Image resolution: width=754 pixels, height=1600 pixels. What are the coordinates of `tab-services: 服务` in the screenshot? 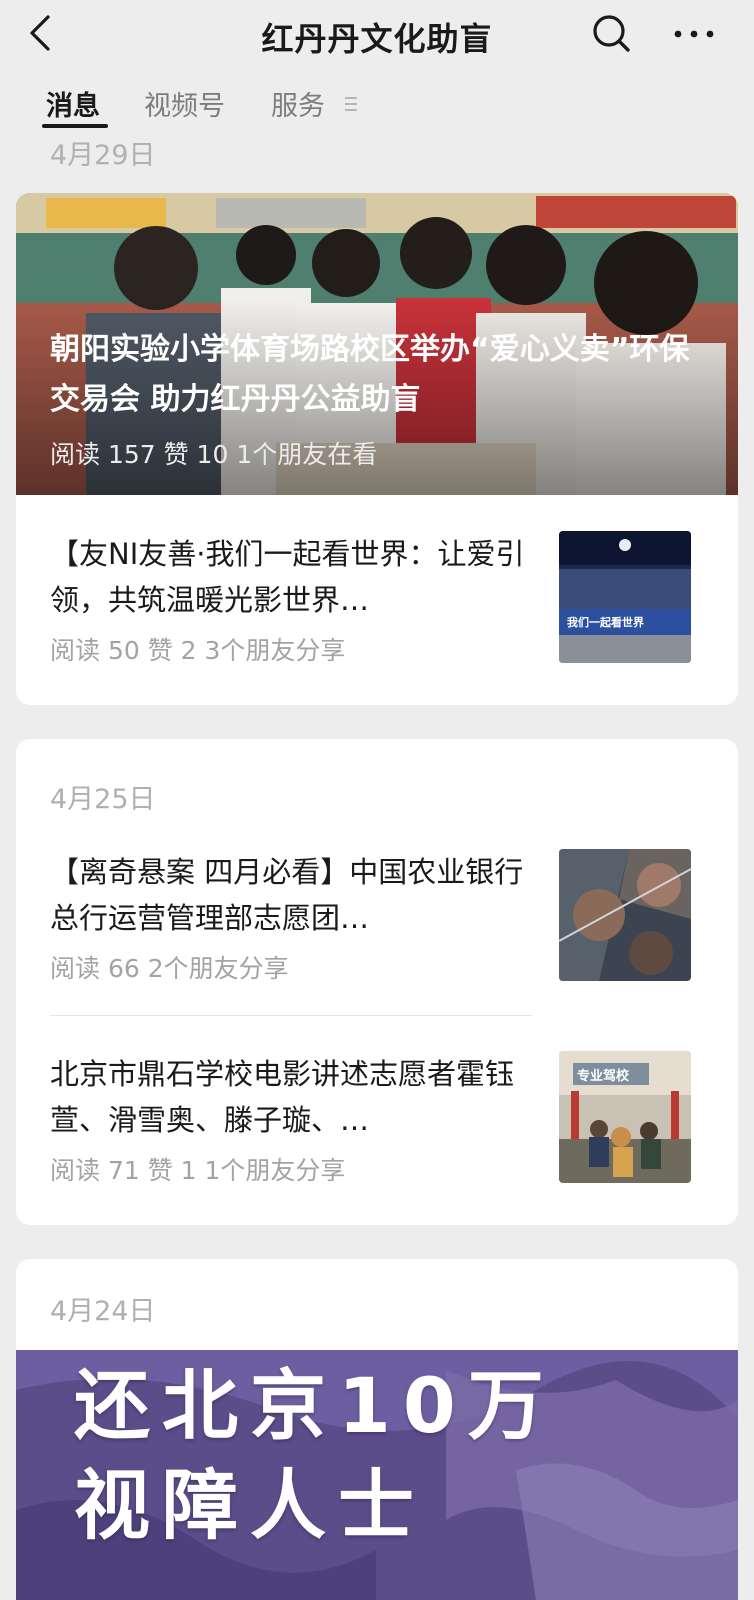 It's located at (298, 103).